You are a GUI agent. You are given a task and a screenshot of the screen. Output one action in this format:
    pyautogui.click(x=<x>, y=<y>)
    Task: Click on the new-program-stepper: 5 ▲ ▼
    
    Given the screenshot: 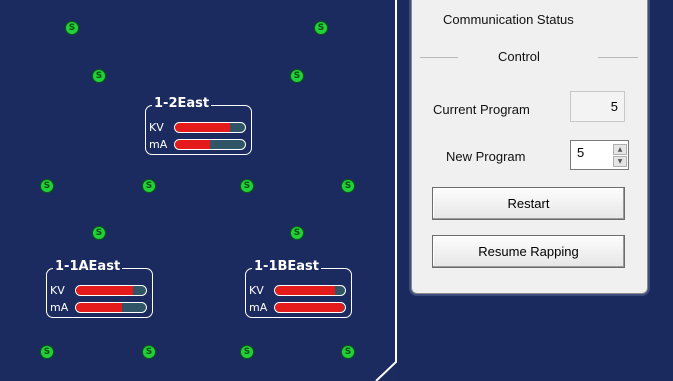 What is the action you would take?
    pyautogui.click(x=599, y=155)
    